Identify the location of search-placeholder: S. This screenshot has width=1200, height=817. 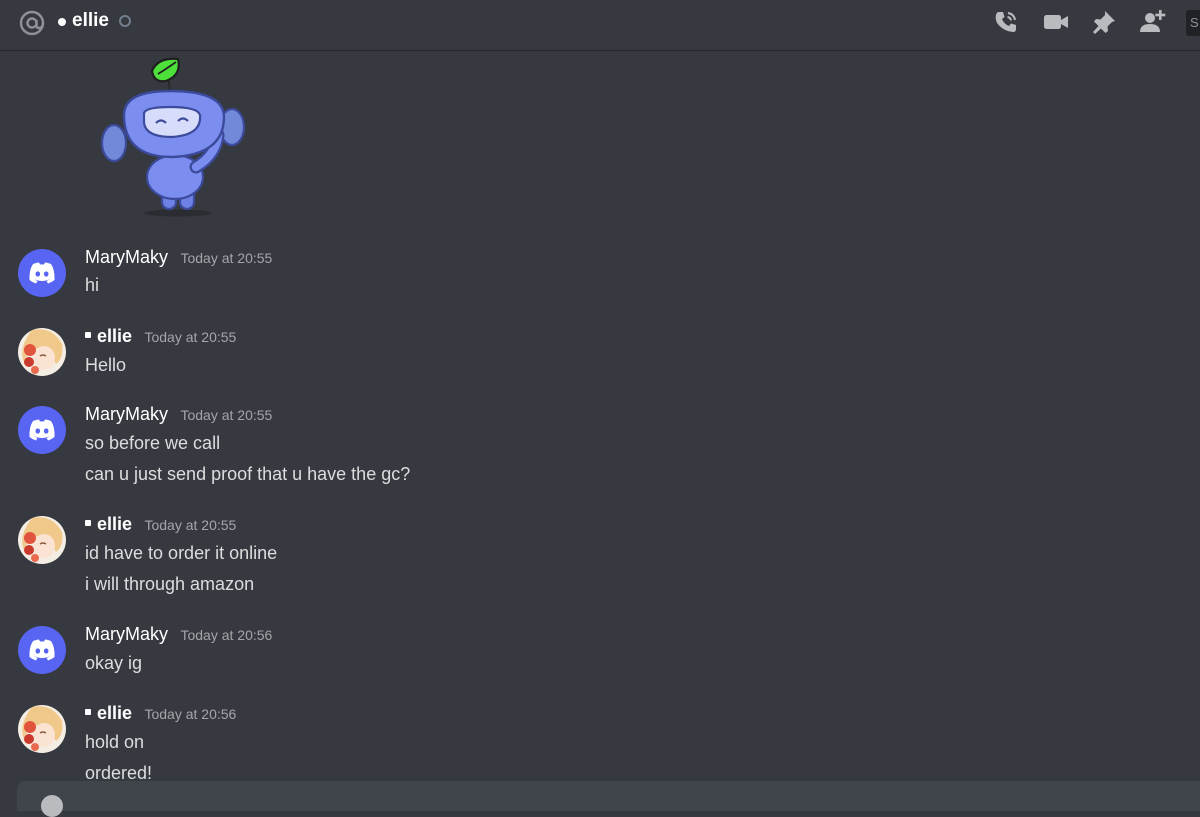
(1194, 22).